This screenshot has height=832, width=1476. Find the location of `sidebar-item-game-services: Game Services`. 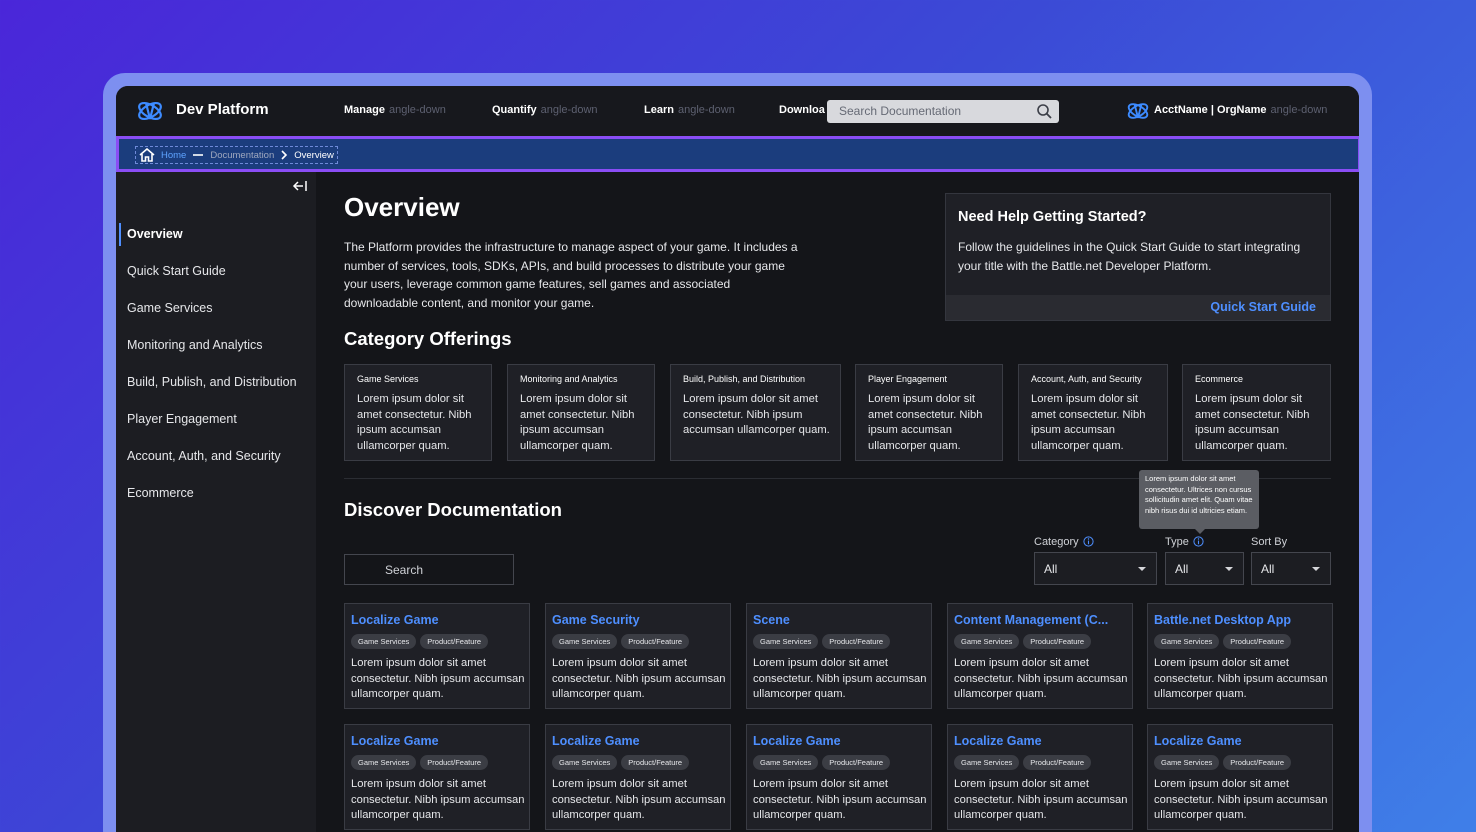

sidebar-item-game-services: Game Services is located at coordinates (169, 308).